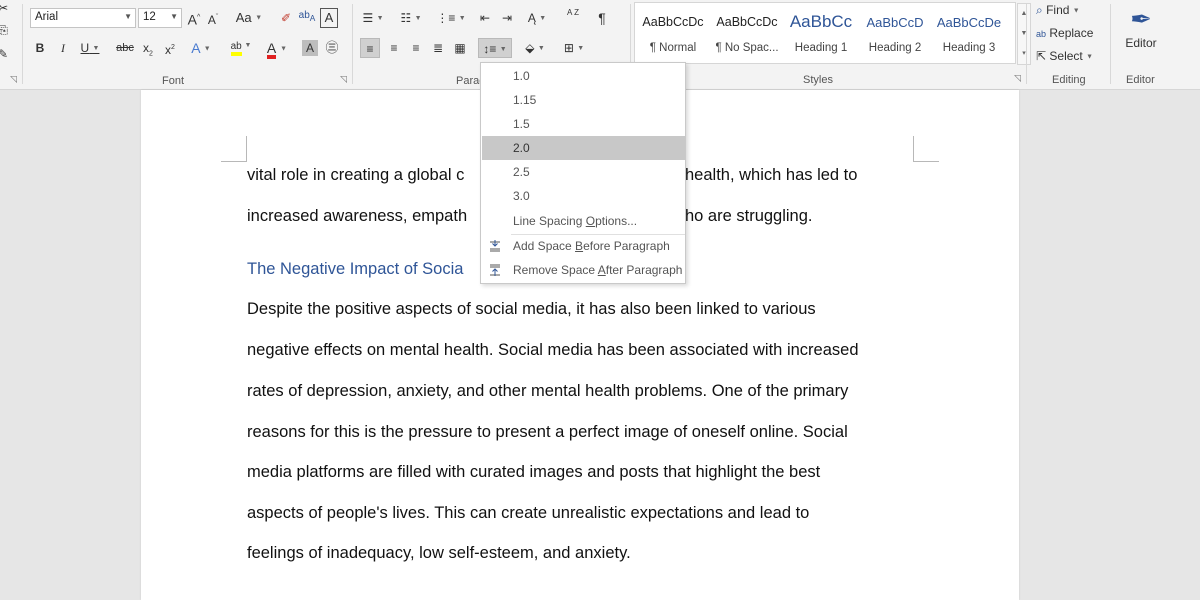  What do you see at coordinates (355, 175) in the screenshot?
I see `document-line: vital role in creating a global c` at bounding box center [355, 175].